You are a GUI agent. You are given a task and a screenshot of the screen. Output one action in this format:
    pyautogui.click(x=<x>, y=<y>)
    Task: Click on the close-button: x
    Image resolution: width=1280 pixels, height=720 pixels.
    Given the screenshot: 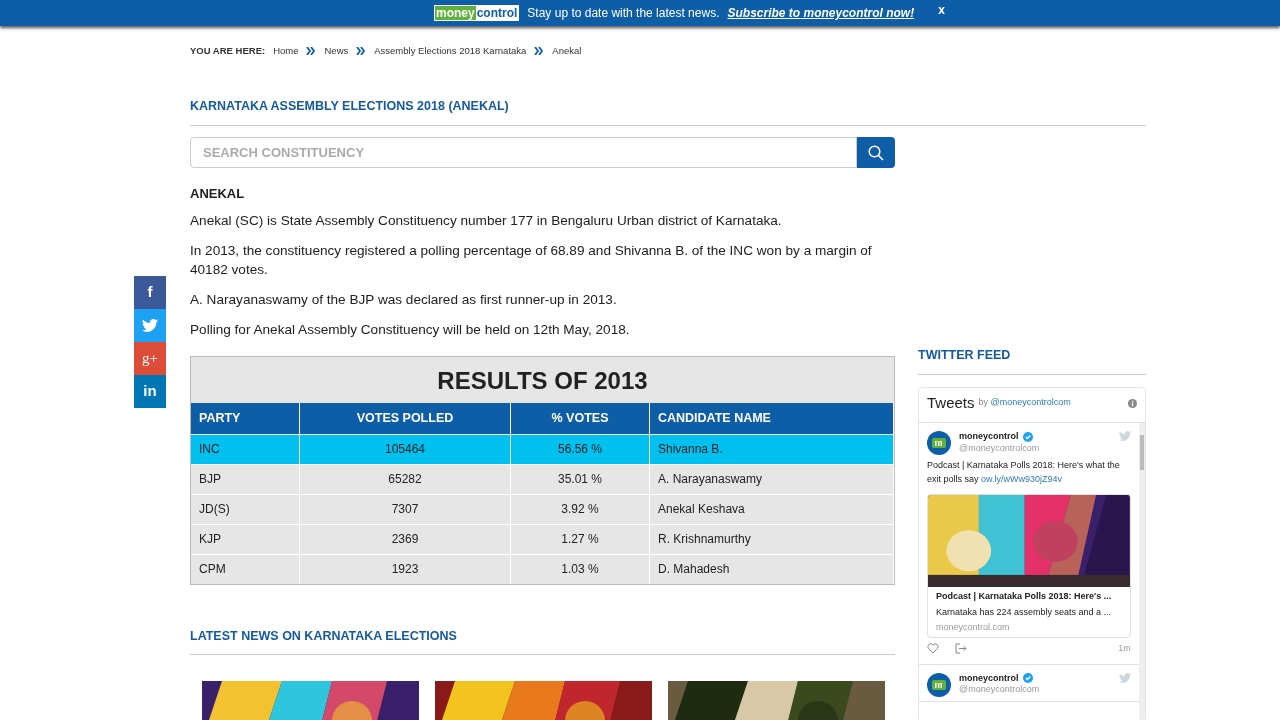 What is the action you would take?
    pyautogui.click(x=941, y=10)
    